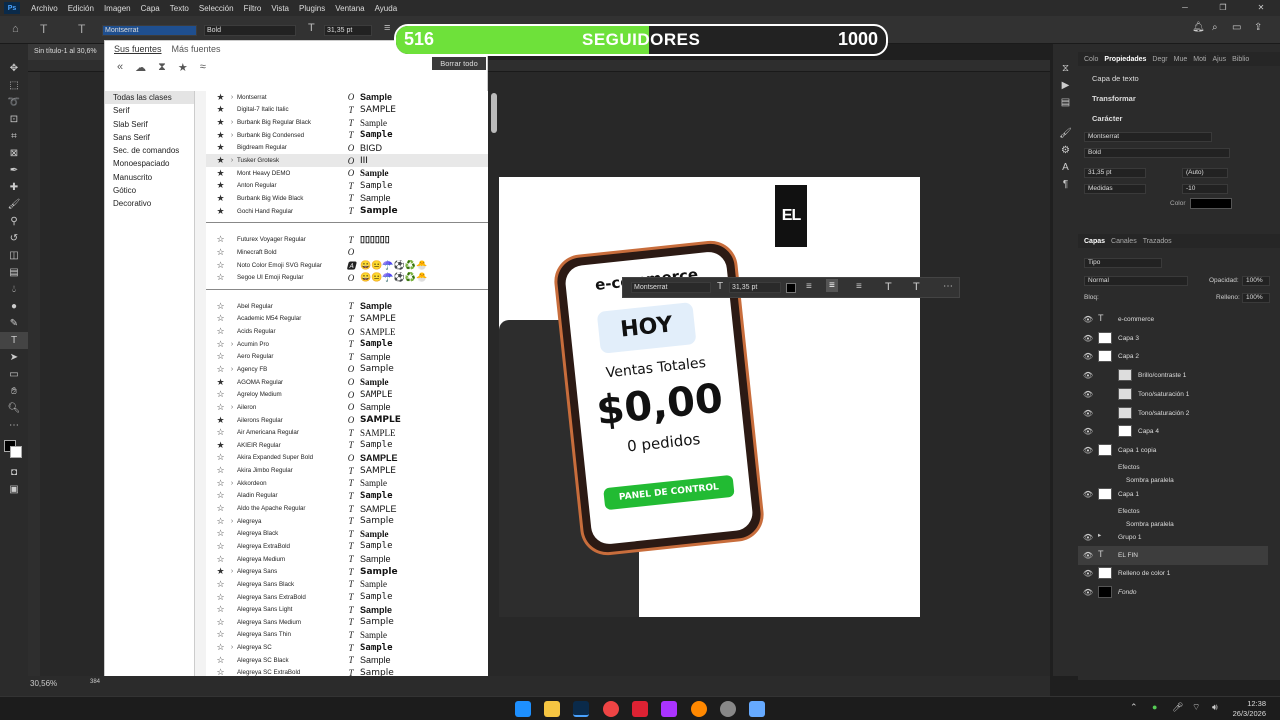 Image resolution: width=1280 pixels, height=720 pixels. I want to click on font-row: ★ › Burbank Big Condensed T Sample, so click(347, 135).